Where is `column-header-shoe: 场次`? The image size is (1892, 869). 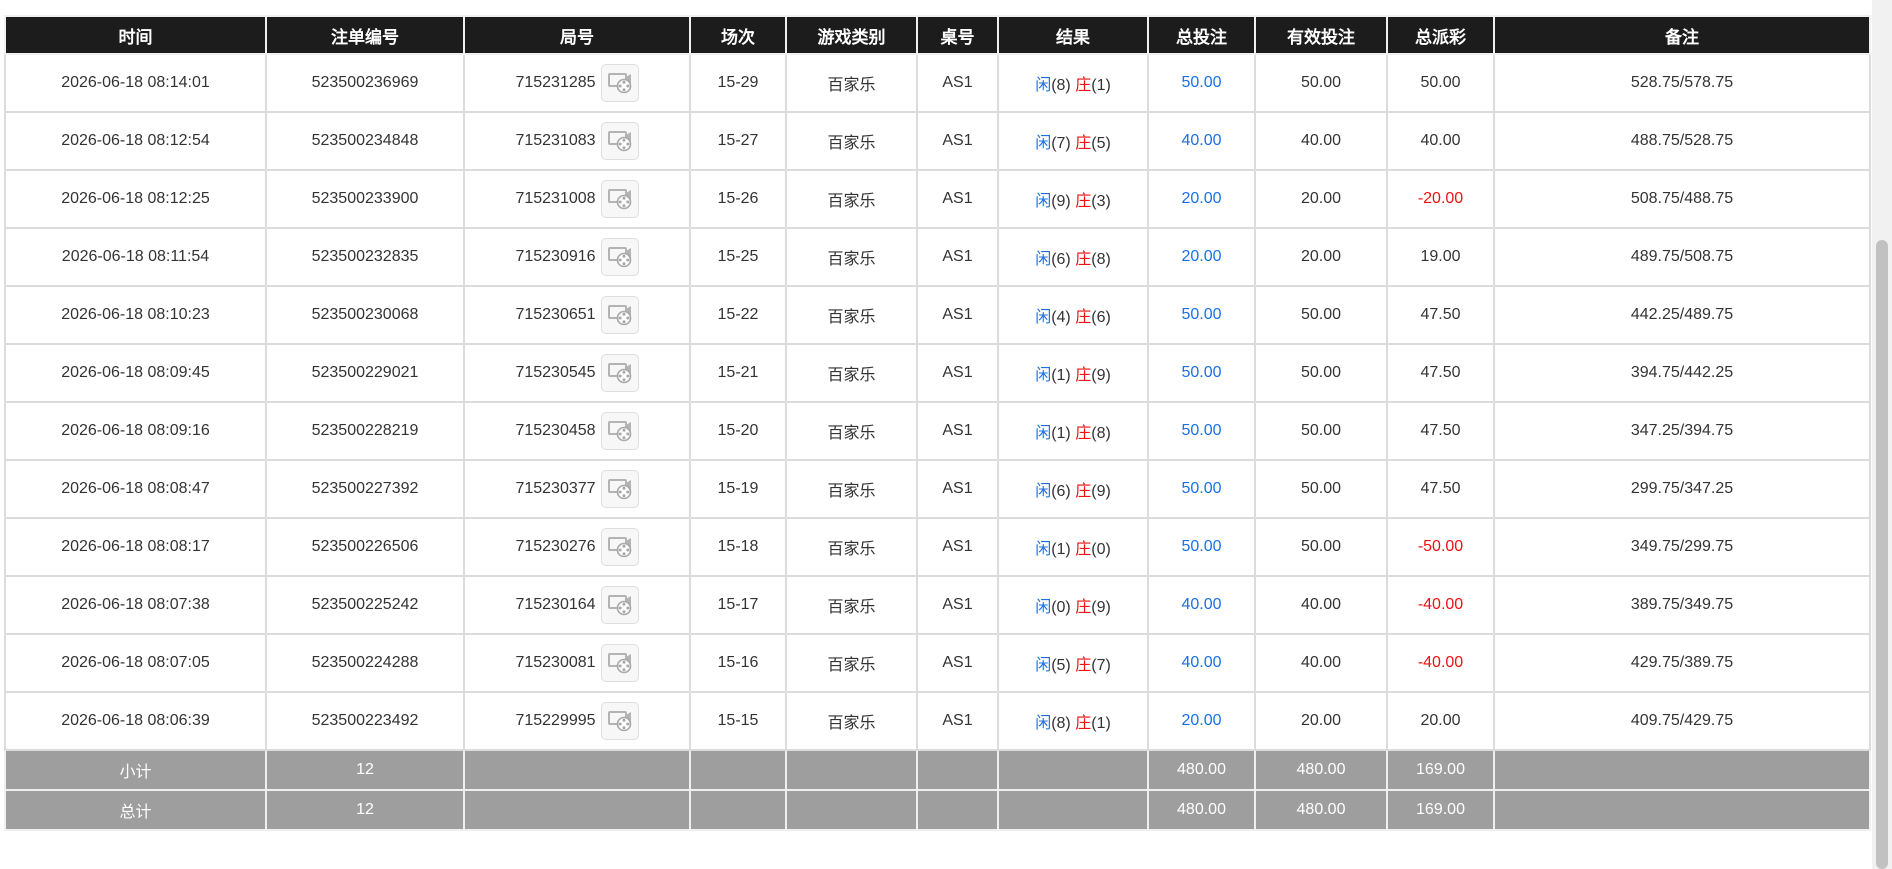 column-header-shoe: 场次 is located at coordinates (738, 35).